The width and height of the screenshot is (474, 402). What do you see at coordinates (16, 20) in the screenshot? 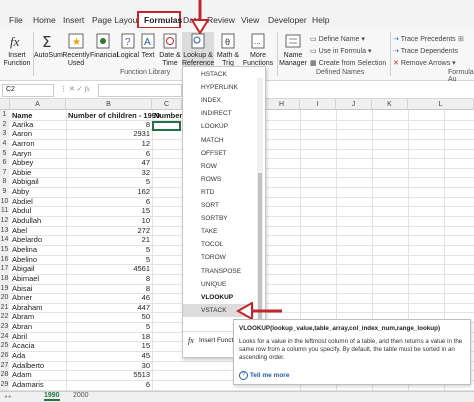
I see `tab-file: File` at bounding box center [16, 20].